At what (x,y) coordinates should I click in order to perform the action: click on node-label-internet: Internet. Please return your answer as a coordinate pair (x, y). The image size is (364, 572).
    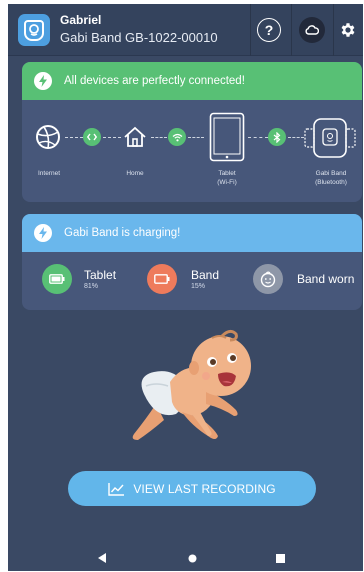
    Looking at the image, I should click on (49, 173).